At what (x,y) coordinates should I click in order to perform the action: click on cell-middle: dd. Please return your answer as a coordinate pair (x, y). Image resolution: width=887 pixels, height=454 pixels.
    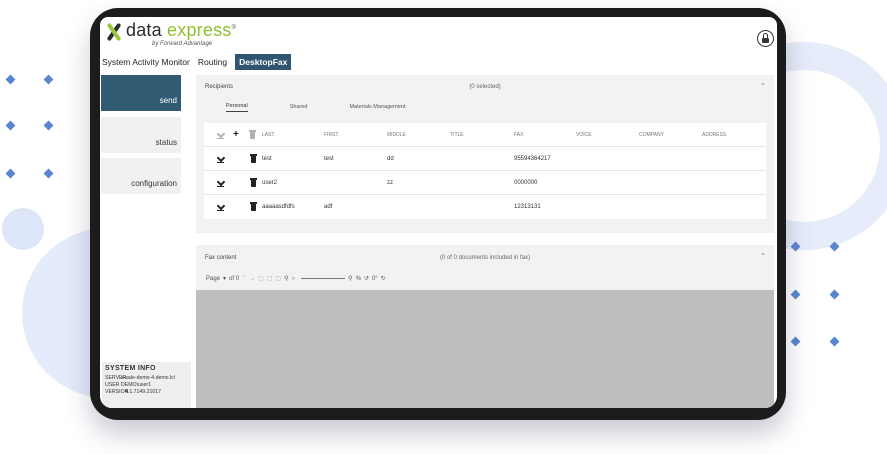
    Looking at the image, I should click on (390, 158).